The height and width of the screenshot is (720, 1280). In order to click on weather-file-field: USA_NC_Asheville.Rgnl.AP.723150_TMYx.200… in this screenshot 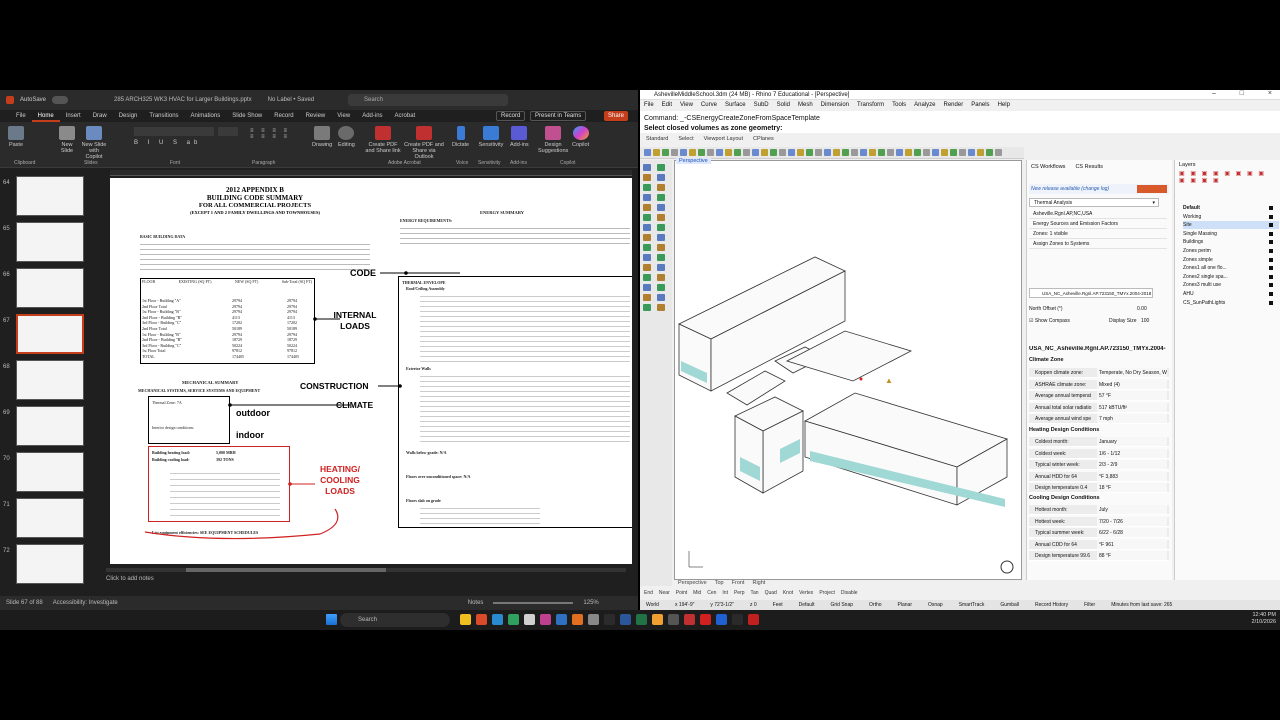, I will do `click(1091, 293)`.